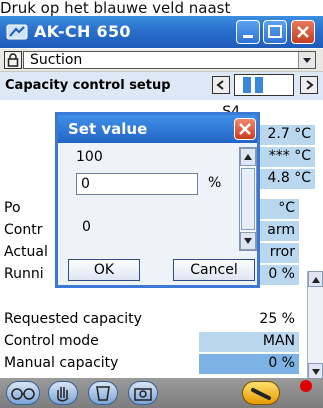 The width and height of the screenshot is (323, 408). I want to click on row-value: °C, so click(286, 208).